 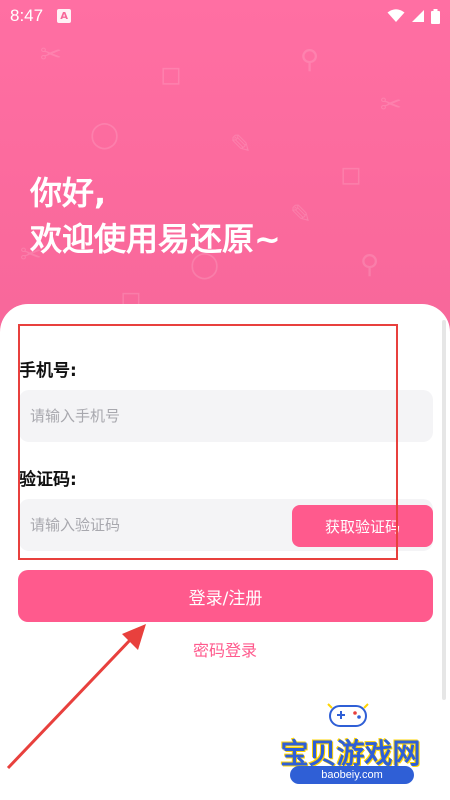 What do you see at coordinates (348, 715) in the screenshot?
I see `game-controller-icon` at bounding box center [348, 715].